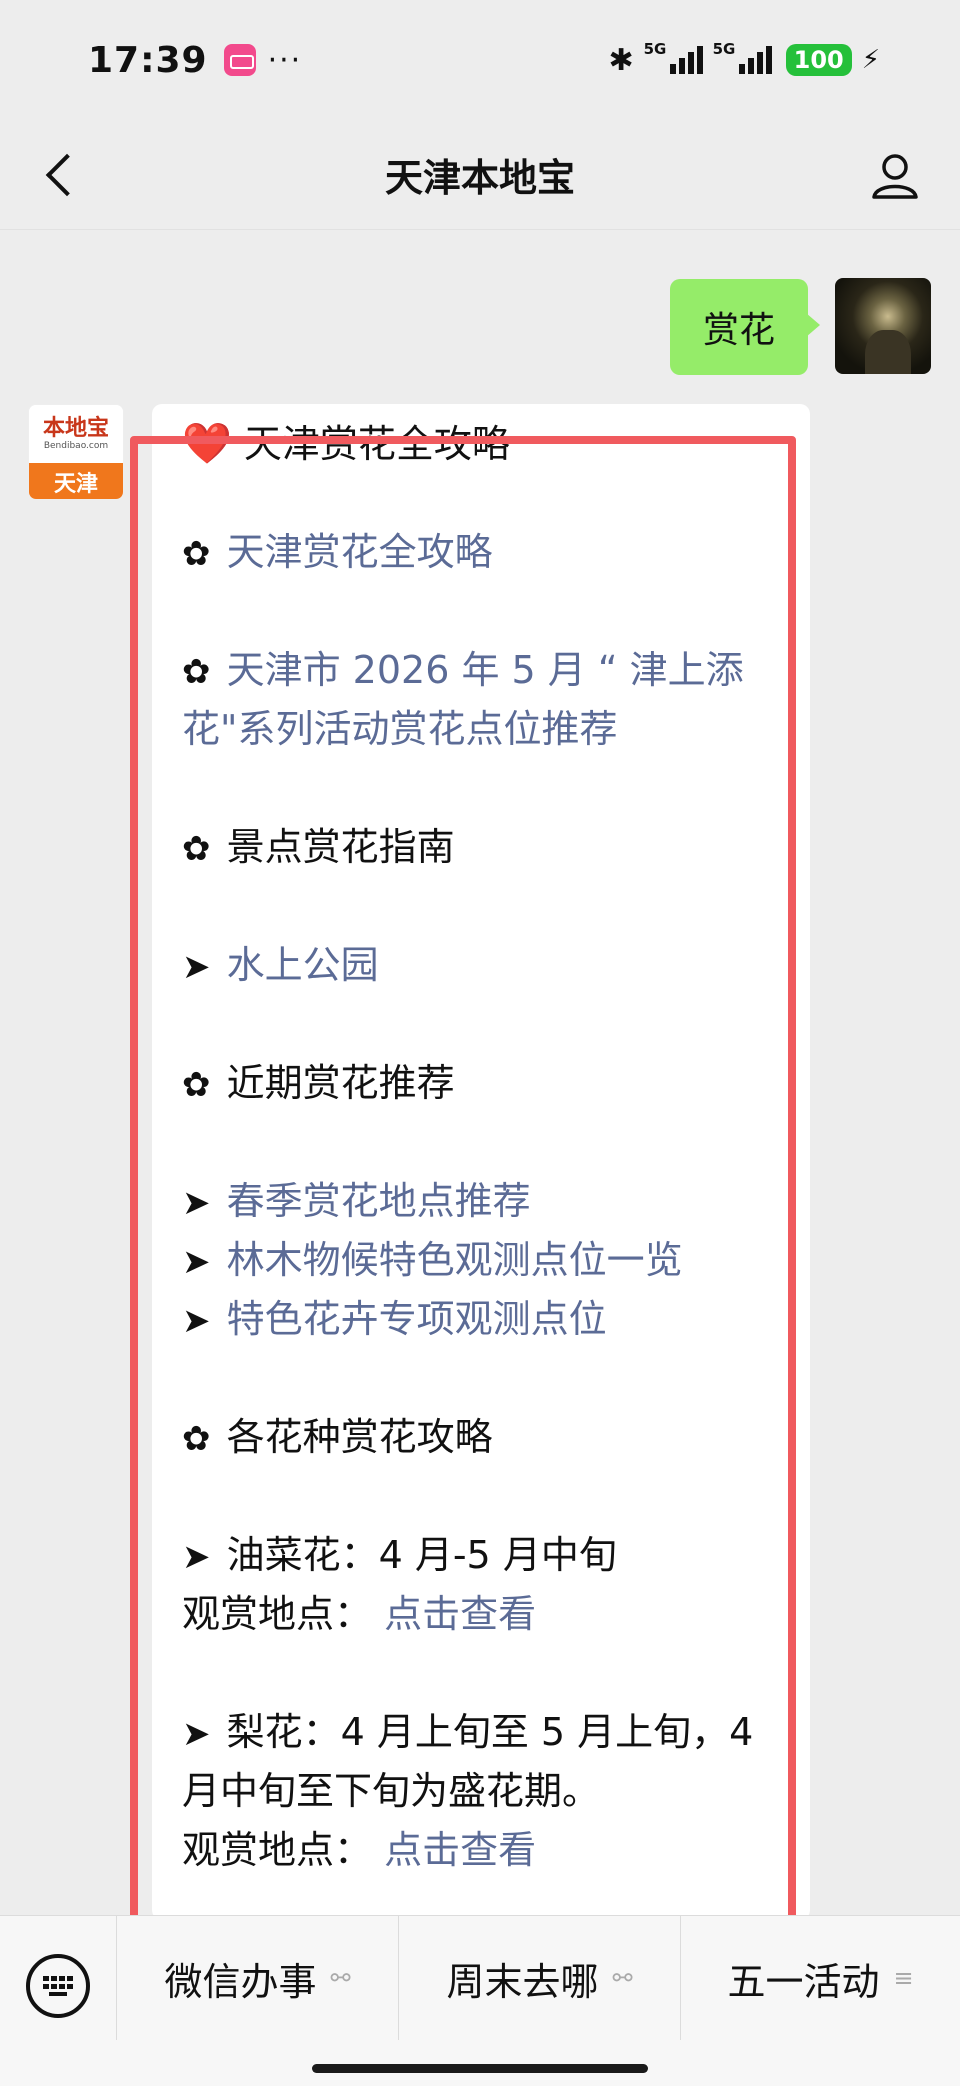 The image size is (960, 2086). Describe the element at coordinates (490, 1732) in the screenshot. I see `reply-text: 梨花：4 月上旬至 5 月上旬，4` at that location.